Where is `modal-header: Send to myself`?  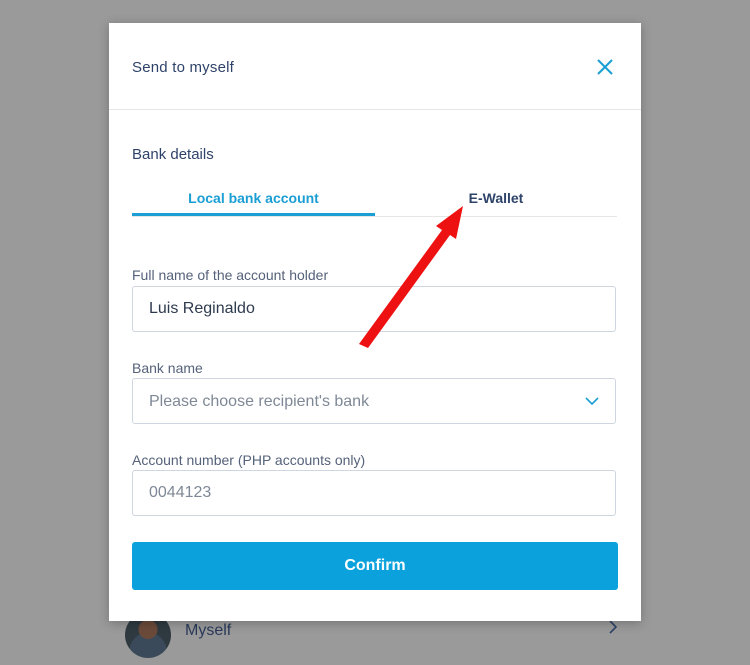
modal-header: Send to myself is located at coordinates (375, 66).